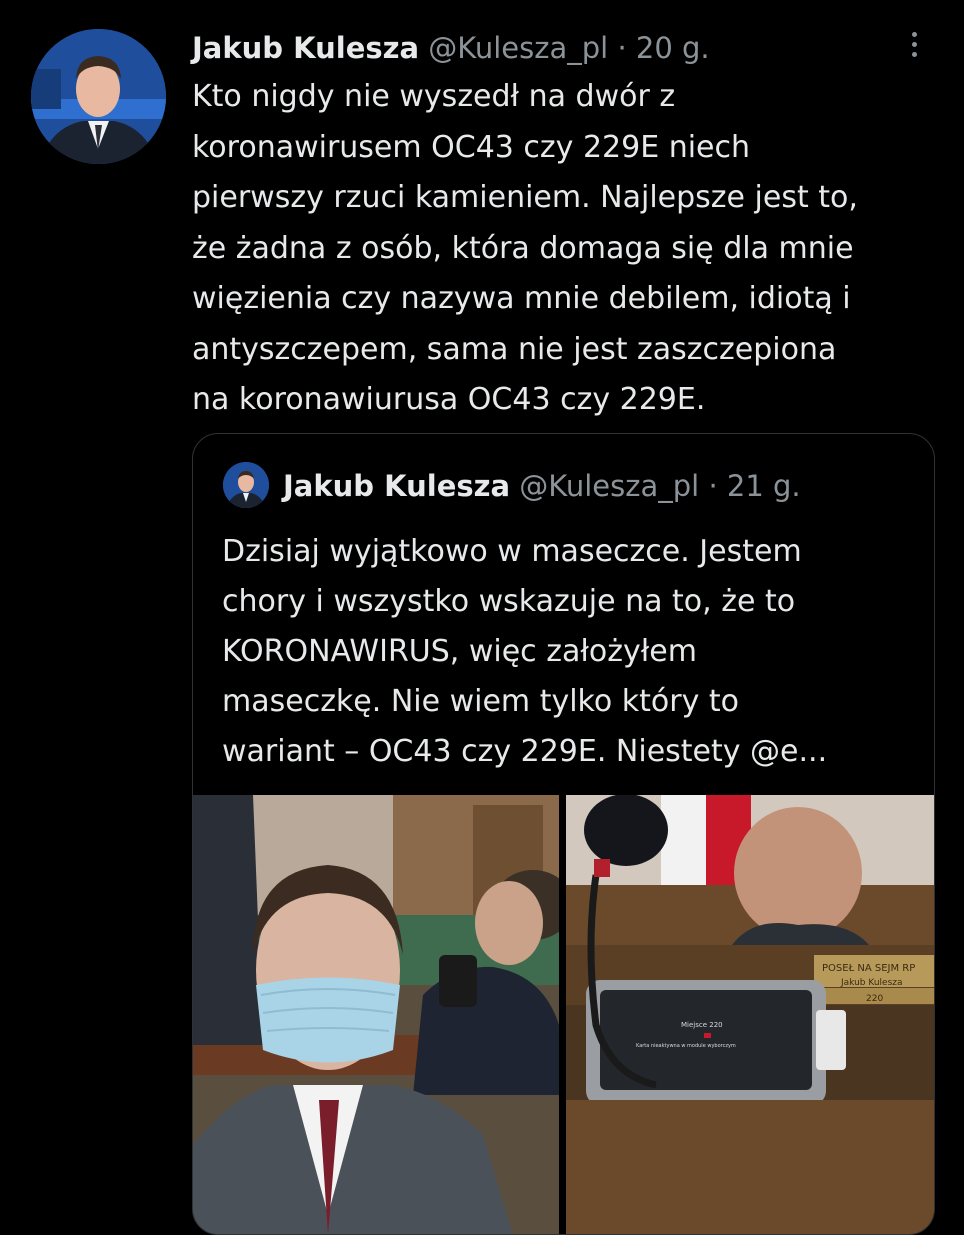 The width and height of the screenshot is (964, 1235). What do you see at coordinates (449, 399) in the screenshot?
I see `tweet-text-line: na koronawiurusa OC43 czy 229E.` at bounding box center [449, 399].